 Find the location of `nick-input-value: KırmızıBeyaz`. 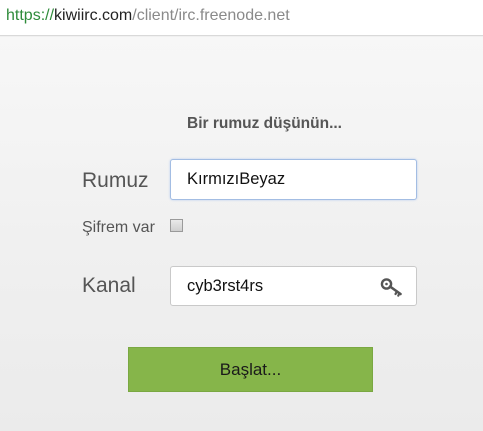

nick-input-value: KırmızıBeyaz is located at coordinates (236, 179).